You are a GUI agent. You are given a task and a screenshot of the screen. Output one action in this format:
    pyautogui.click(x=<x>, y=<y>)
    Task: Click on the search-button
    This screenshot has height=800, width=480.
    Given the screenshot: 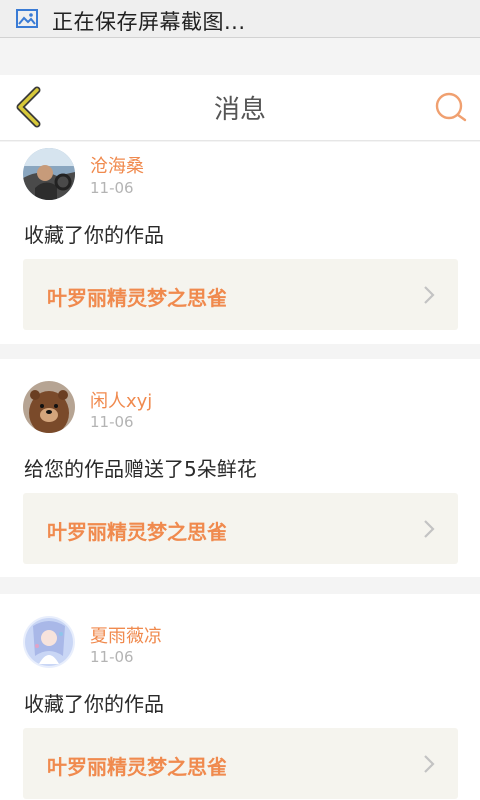 What is the action you would take?
    pyautogui.click(x=451, y=108)
    